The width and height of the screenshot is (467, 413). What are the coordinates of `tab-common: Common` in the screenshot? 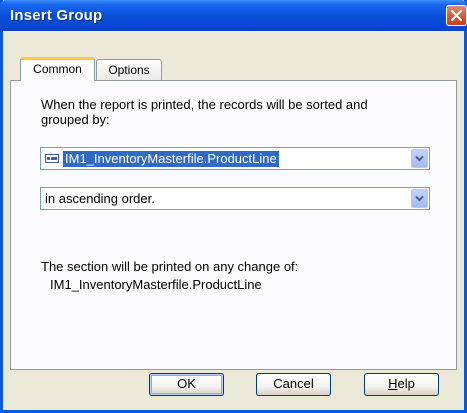 It's located at (57, 69).